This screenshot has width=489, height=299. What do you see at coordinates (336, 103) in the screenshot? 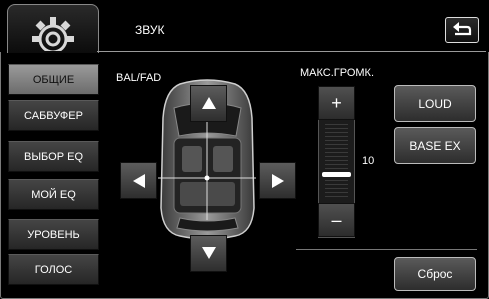
I see `volume-plus-button: +` at bounding box center [336, 103].